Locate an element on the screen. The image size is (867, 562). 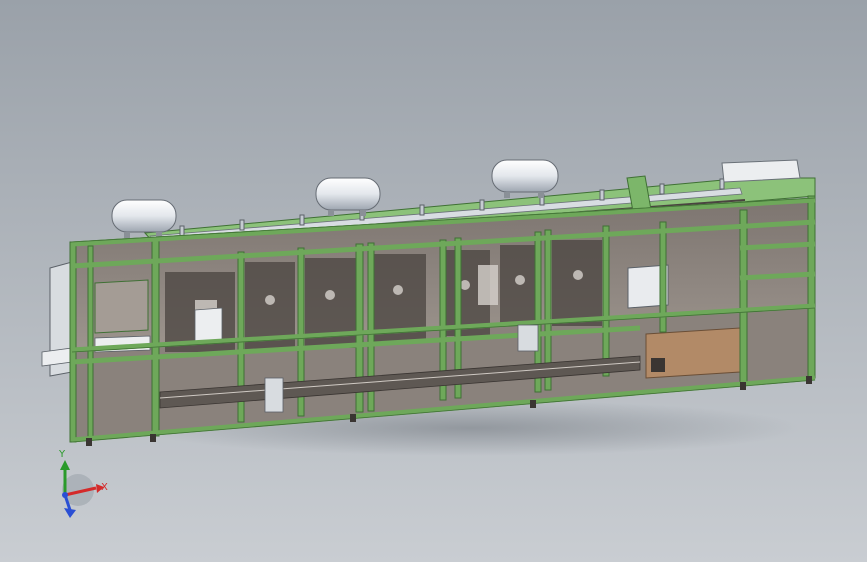
mid-sensor-box is located at coordinates (528, 338).